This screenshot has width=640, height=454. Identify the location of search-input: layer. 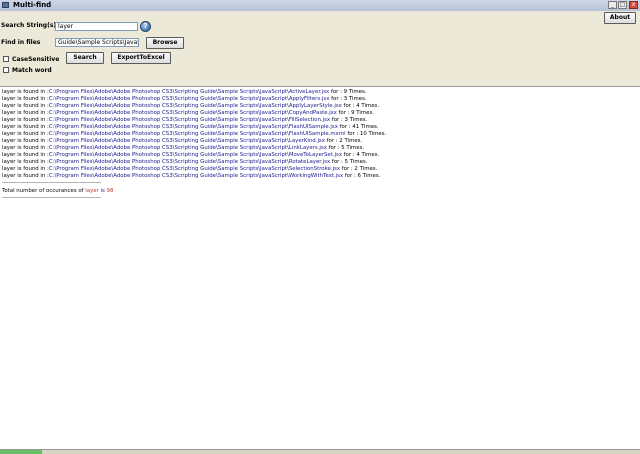
(96, 26).